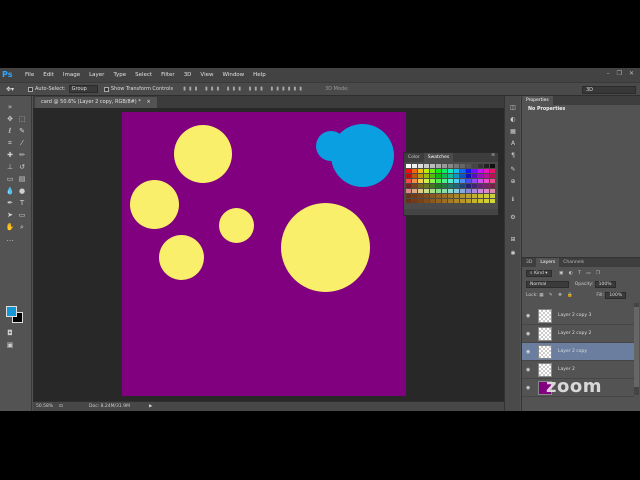  I want to click on swatch-cell, so click(493, 201).